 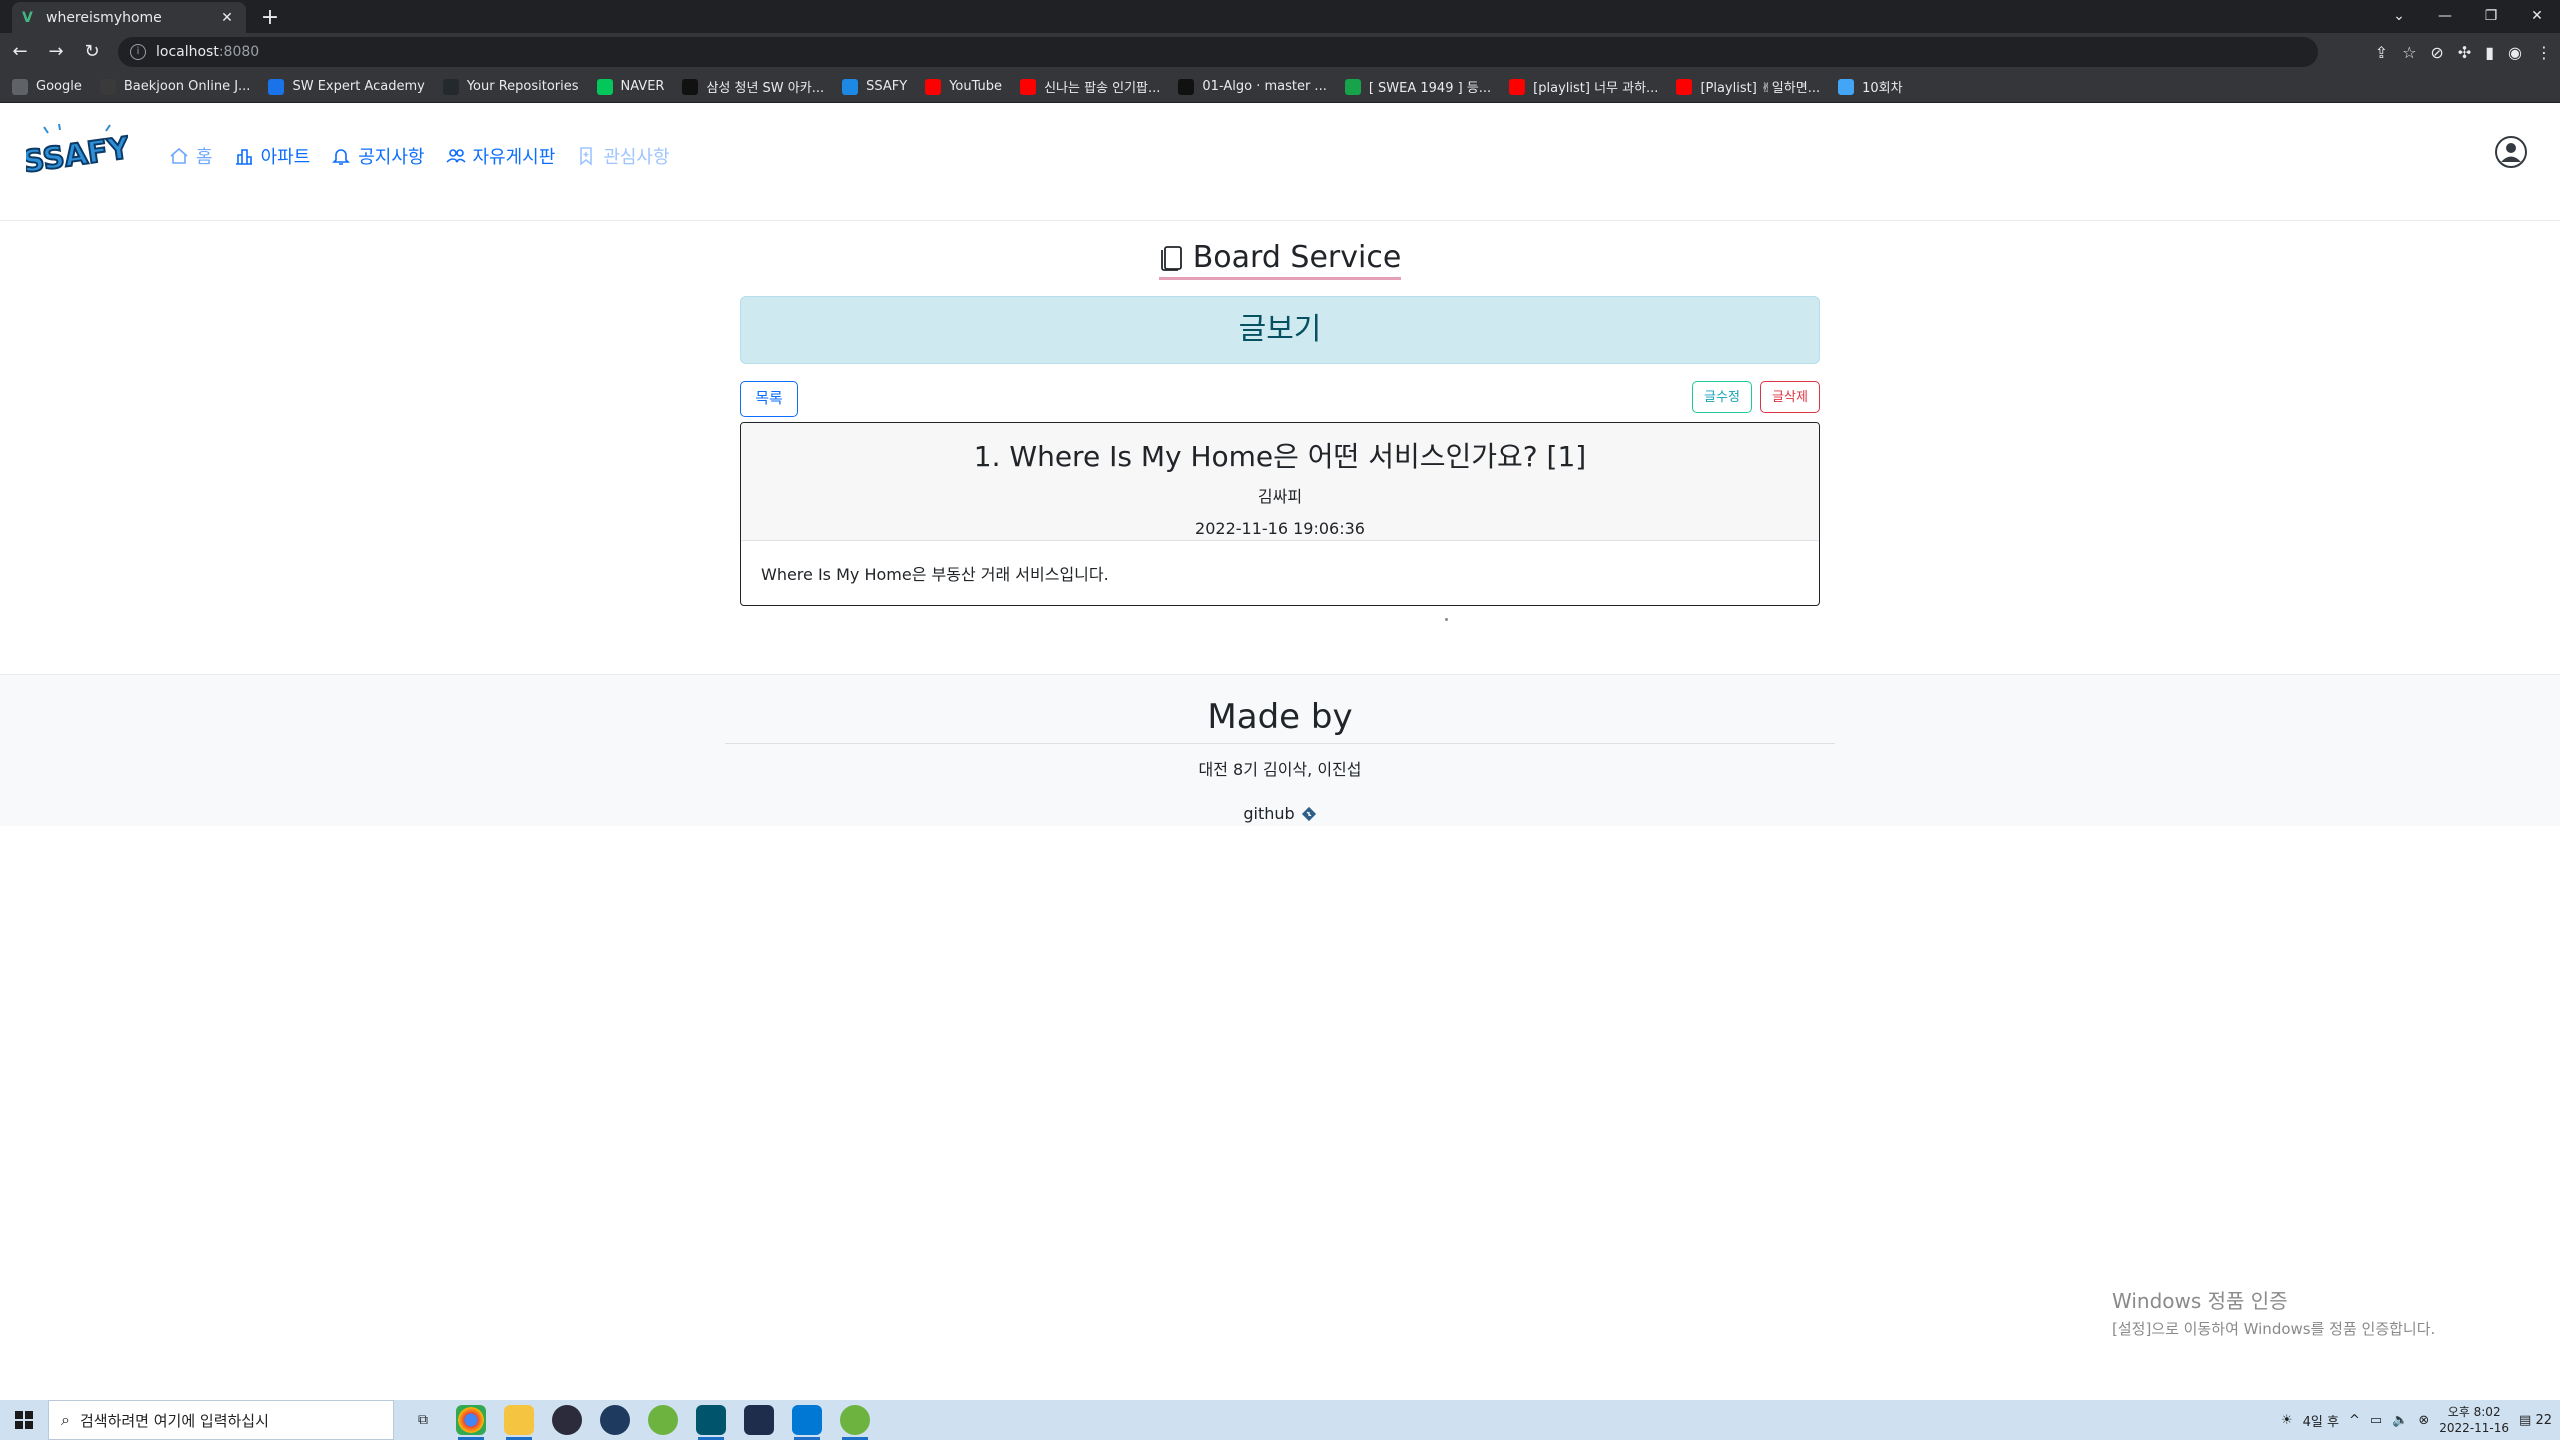 I want to click on clock-date: 2022-11-16, so click(x=2474, y=1428).